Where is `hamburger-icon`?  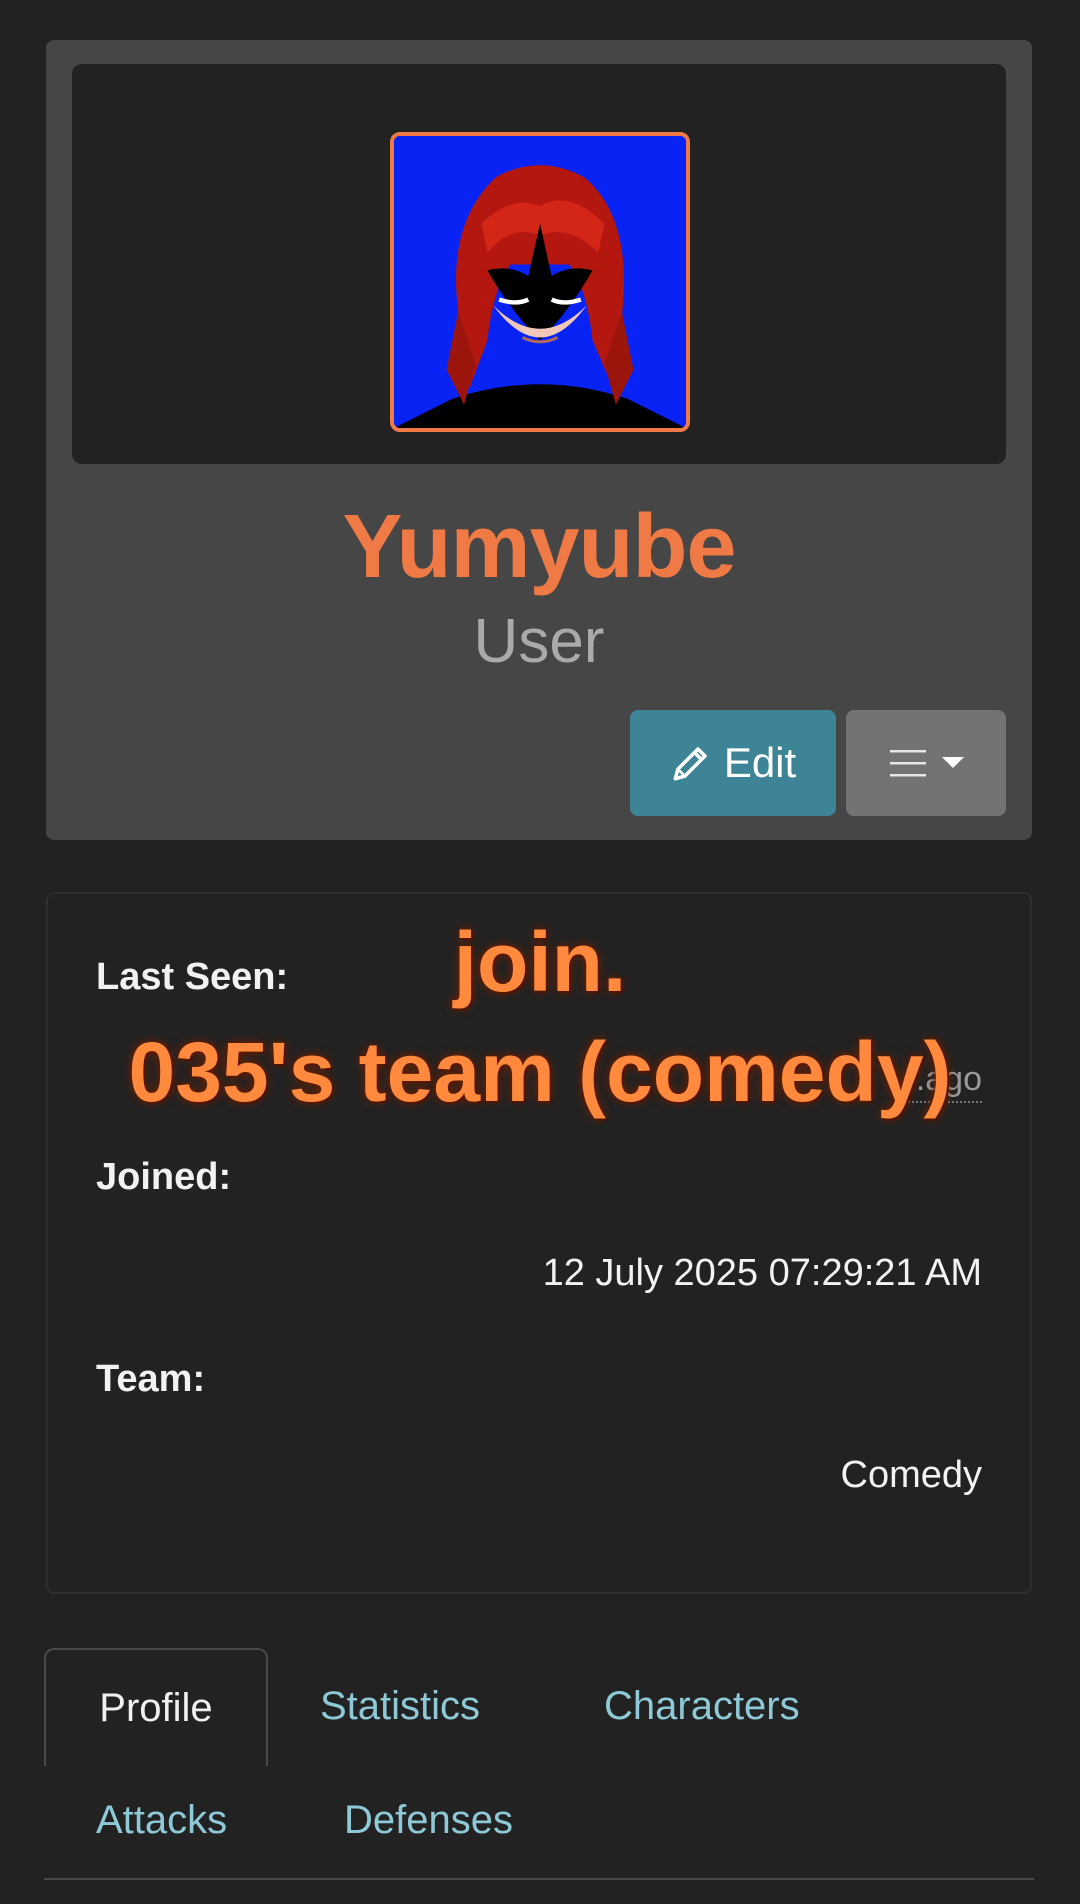
hamburger-icon is located at coordinates (908, 763).